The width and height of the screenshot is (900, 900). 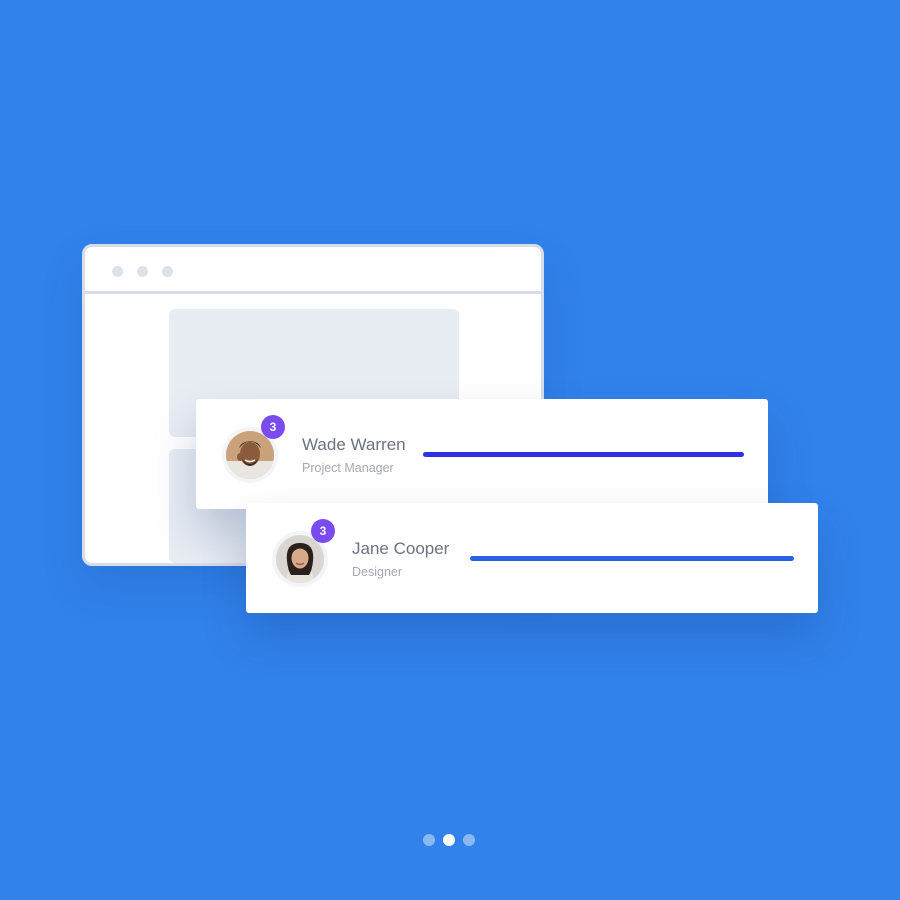 I want to click on browser-title-bar, so click(x=313, y=270).